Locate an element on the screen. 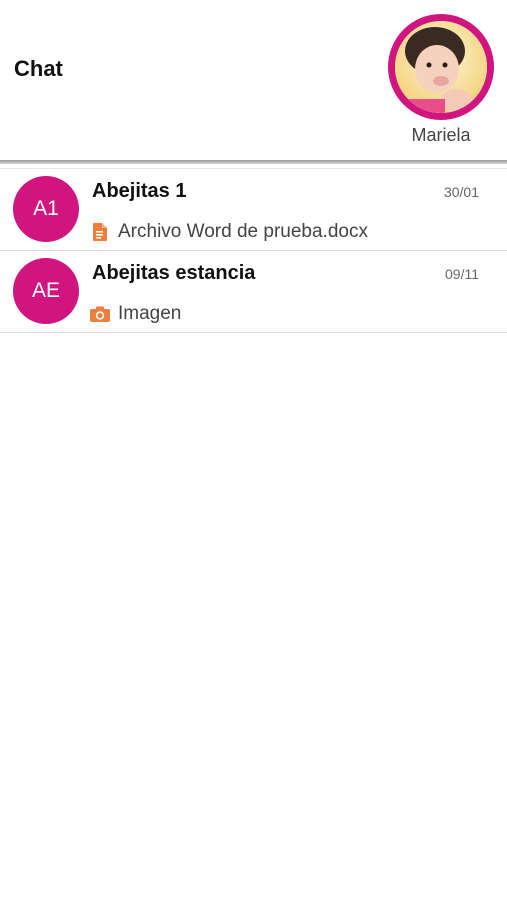 Image resolution: width=507 pixels, height=900 pixels. last-message-text: Archivo Word de prueba.docx is located at coordinates (243, 231).